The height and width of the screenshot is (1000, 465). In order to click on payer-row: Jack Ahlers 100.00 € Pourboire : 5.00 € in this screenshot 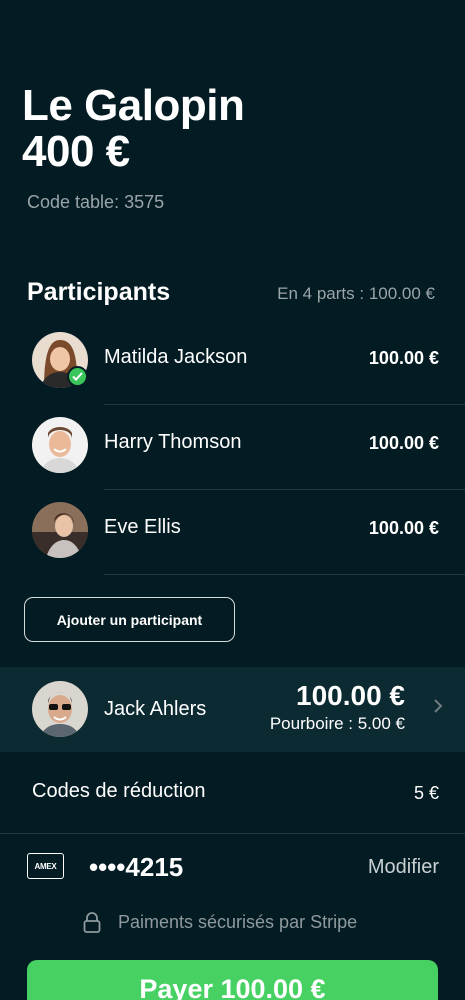, I will do `click(232, 709)`.